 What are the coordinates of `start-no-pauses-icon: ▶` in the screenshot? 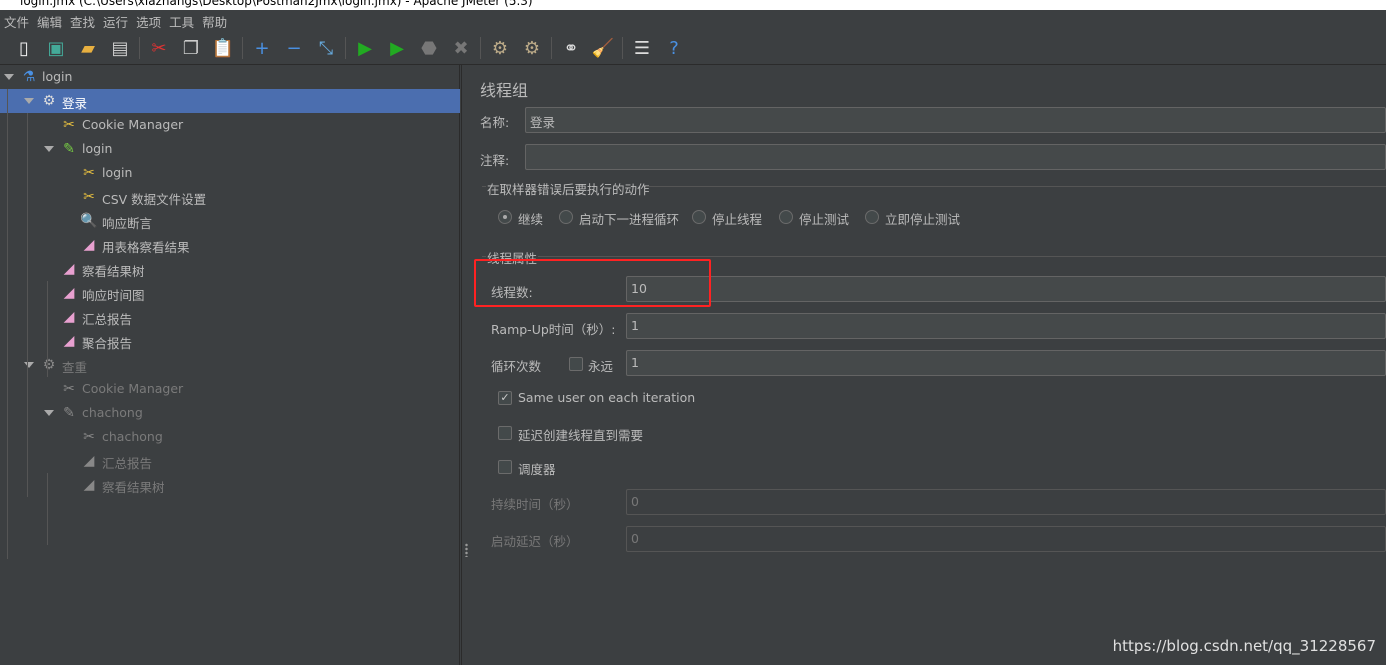 It's located at (397, 48).